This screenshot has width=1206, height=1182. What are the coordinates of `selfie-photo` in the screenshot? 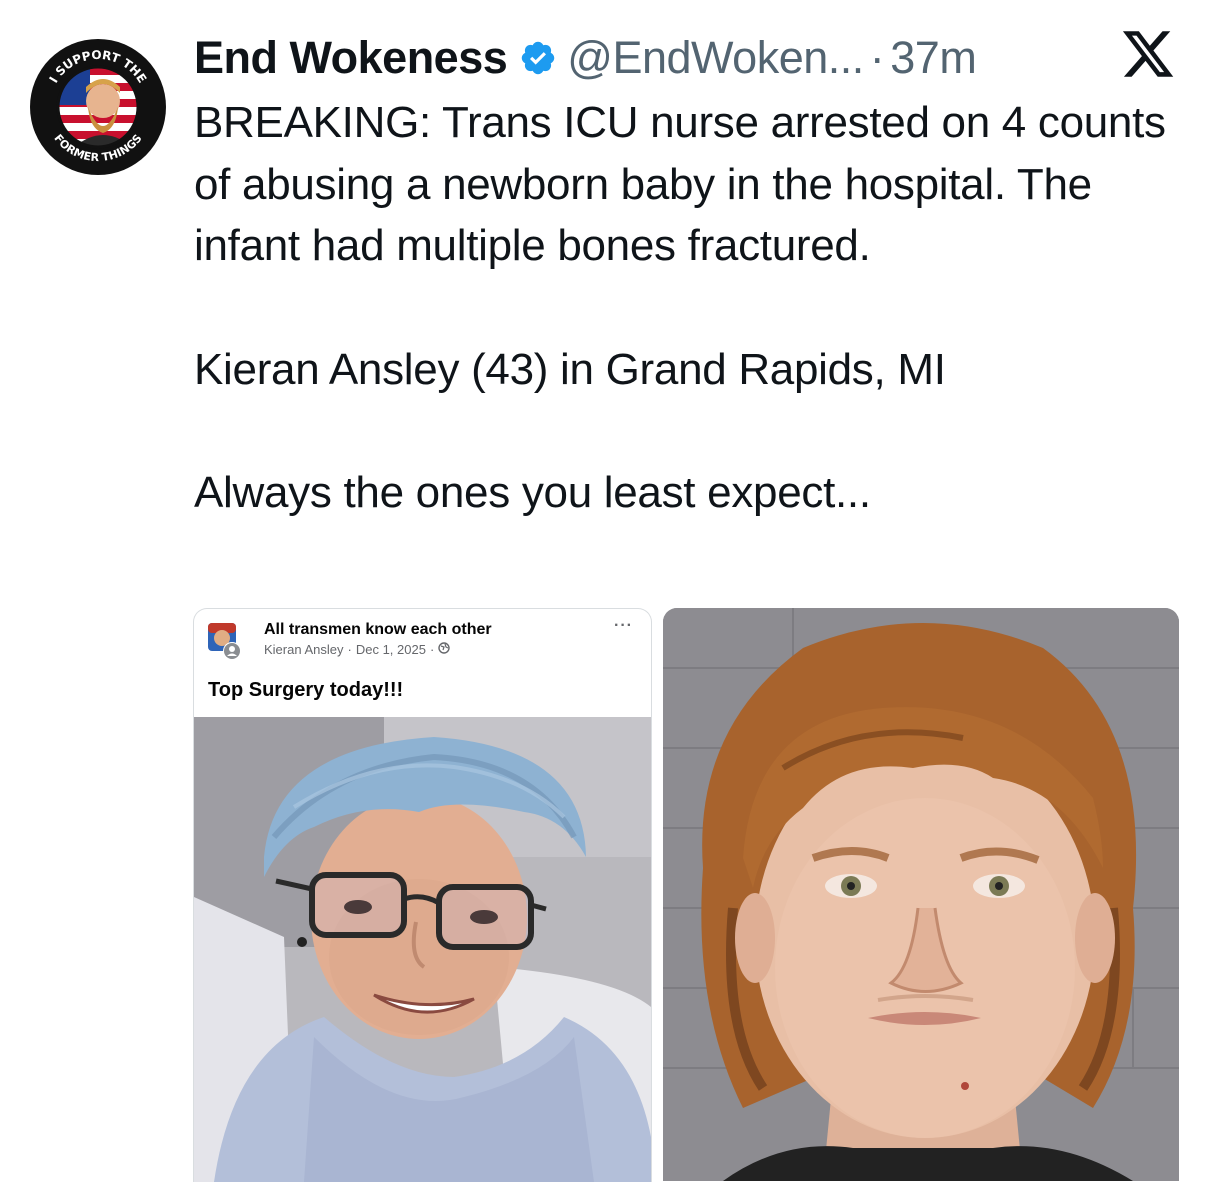 It's located at (422, 949).